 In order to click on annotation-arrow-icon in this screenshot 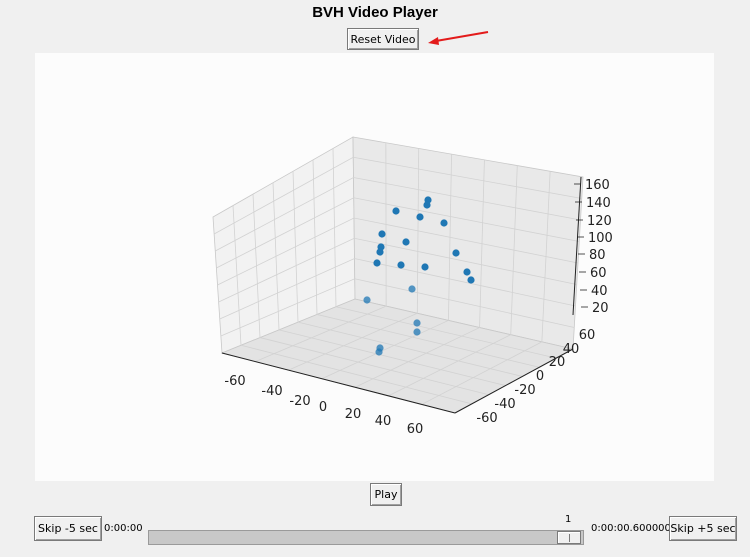, I will do `click(458, 38)`.